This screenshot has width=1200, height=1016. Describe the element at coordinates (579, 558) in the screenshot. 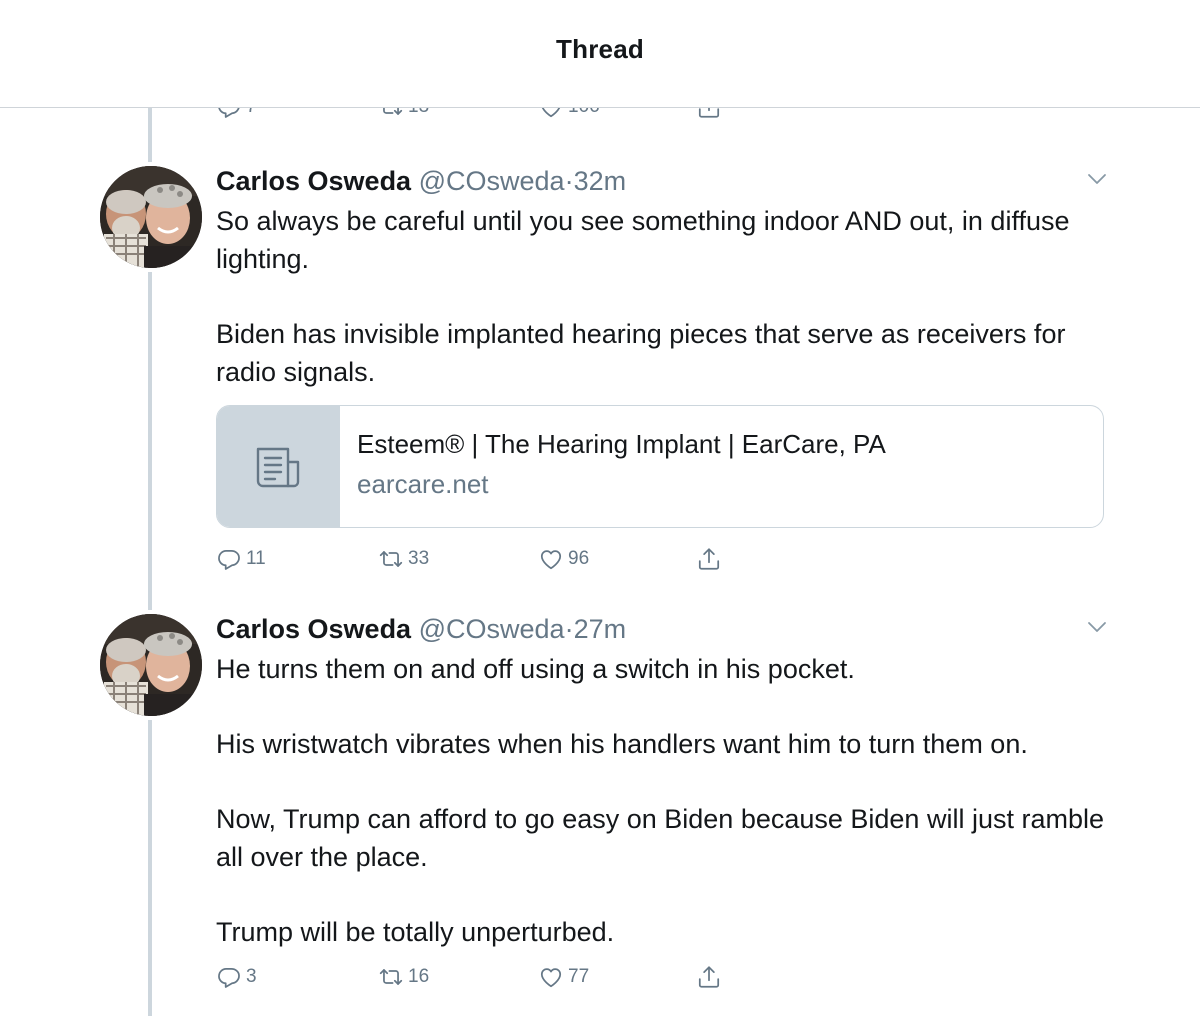

I see `like-count: 96` at that location.